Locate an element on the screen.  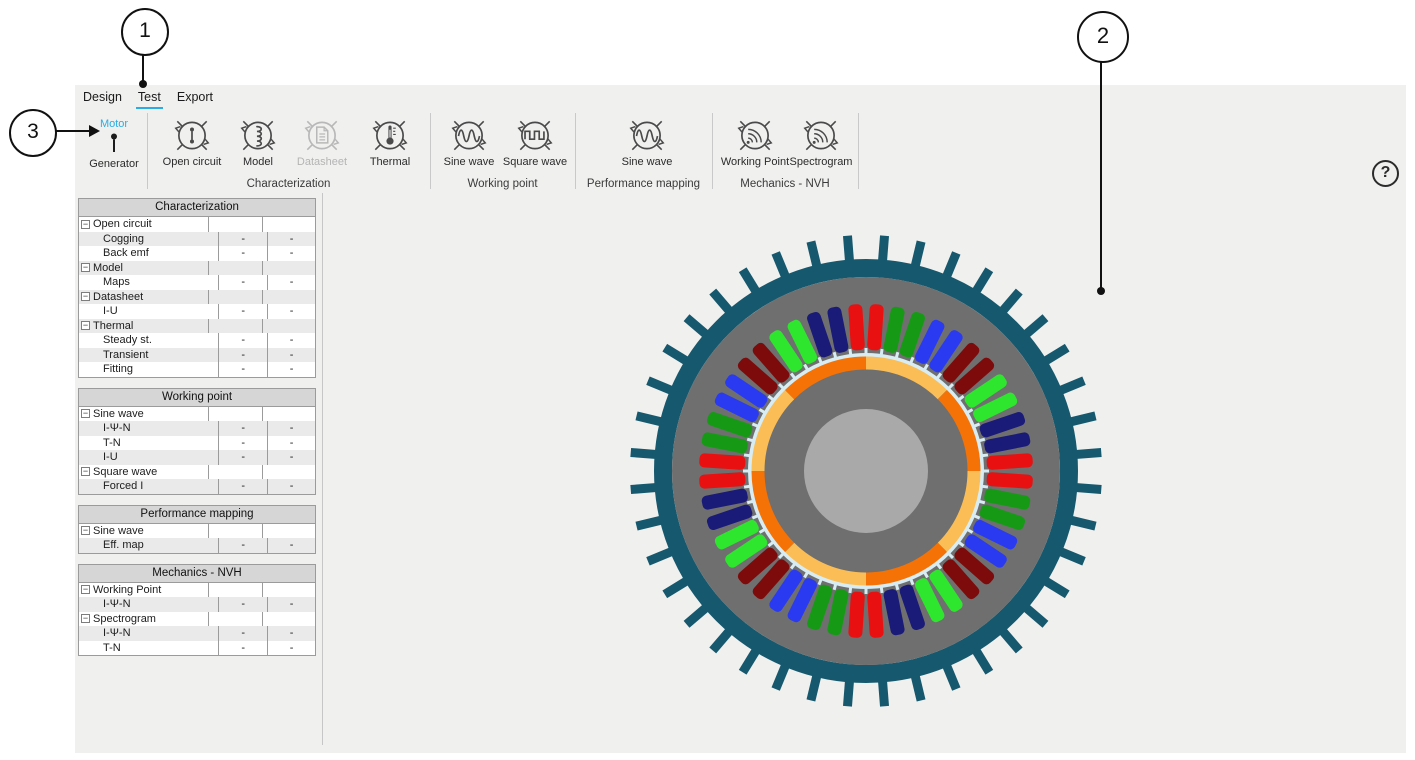
table-row: − Square wave is located at coordinates (197, 471).